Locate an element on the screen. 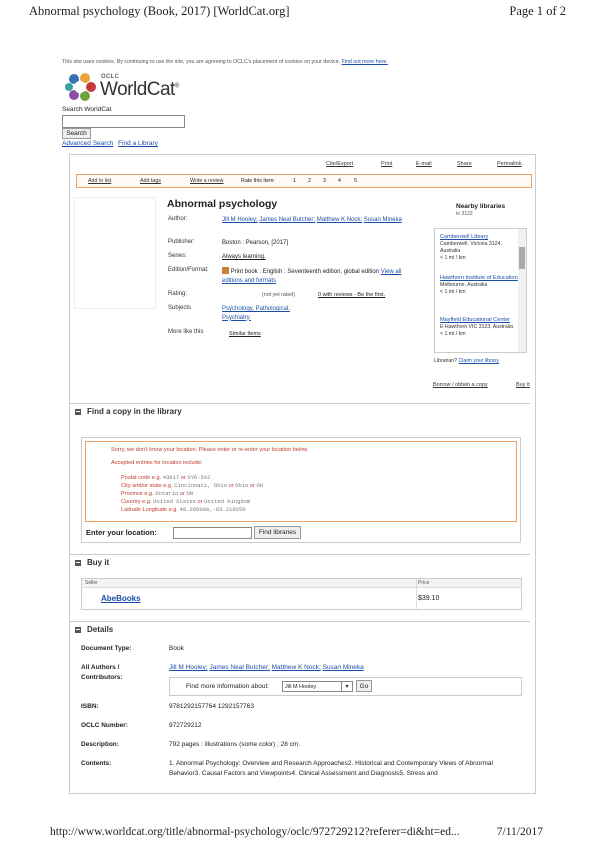 The height and width of the screenshot is (842, 595). example-postal: Postal code e.g. 43017 or SY6-5X2 is located at coordinates (166, 477).